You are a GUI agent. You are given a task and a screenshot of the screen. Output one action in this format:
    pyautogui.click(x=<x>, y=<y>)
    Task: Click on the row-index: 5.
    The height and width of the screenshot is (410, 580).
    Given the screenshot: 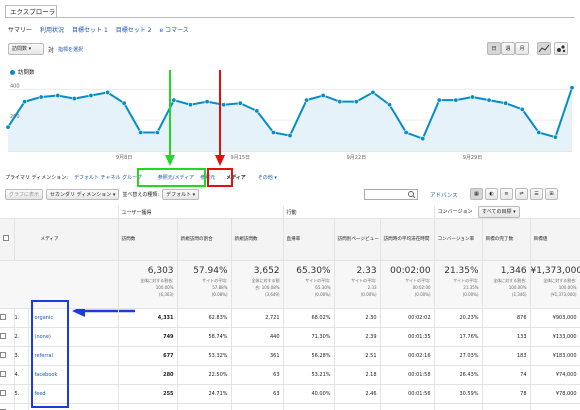 What is the action you would take?
    pyautogui.click(x=21, y=394)
    